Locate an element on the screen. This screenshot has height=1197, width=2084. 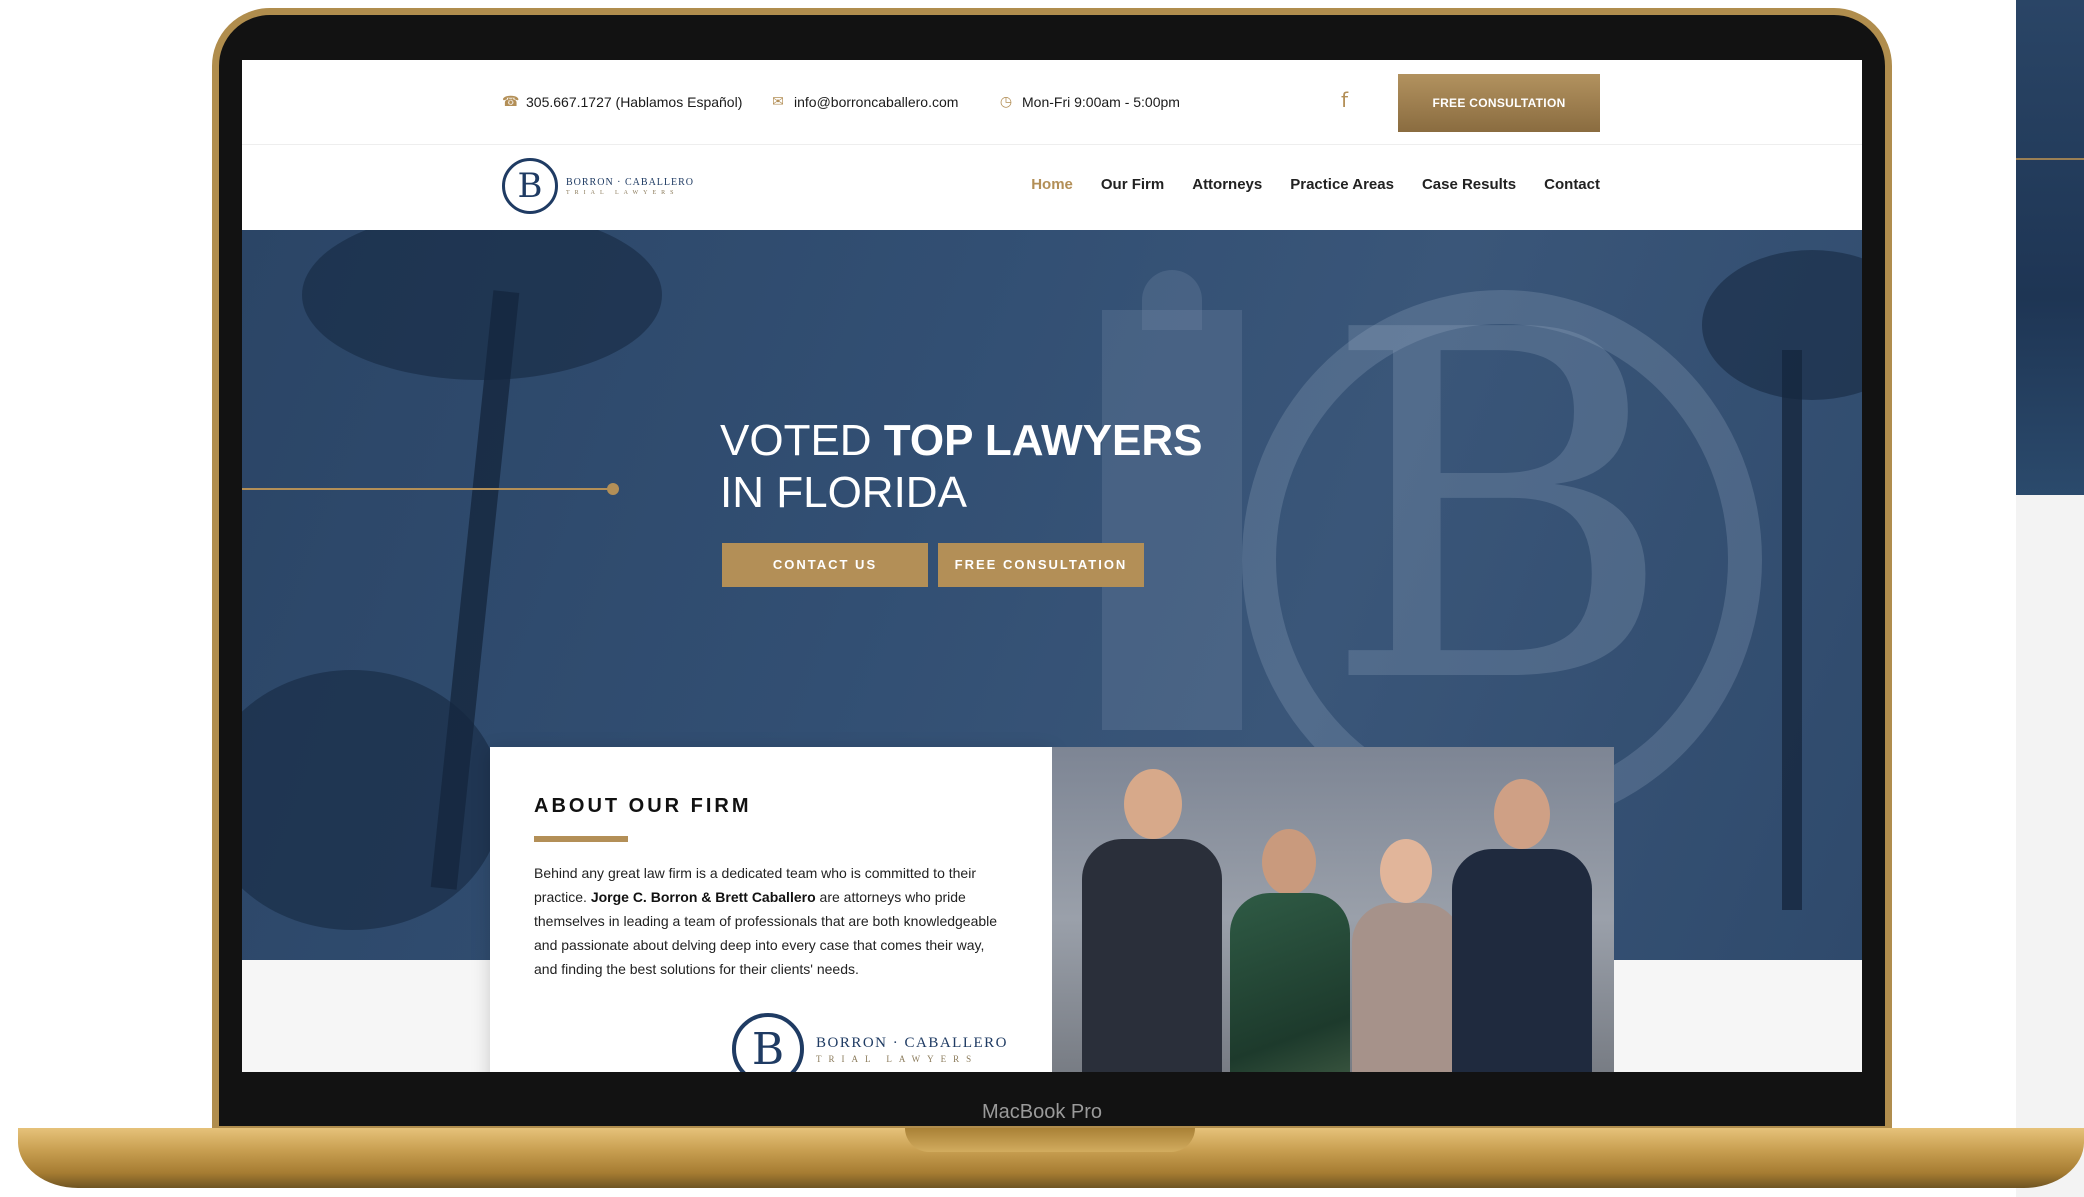
nav-home: Home is located at coordinates (1052, 184).